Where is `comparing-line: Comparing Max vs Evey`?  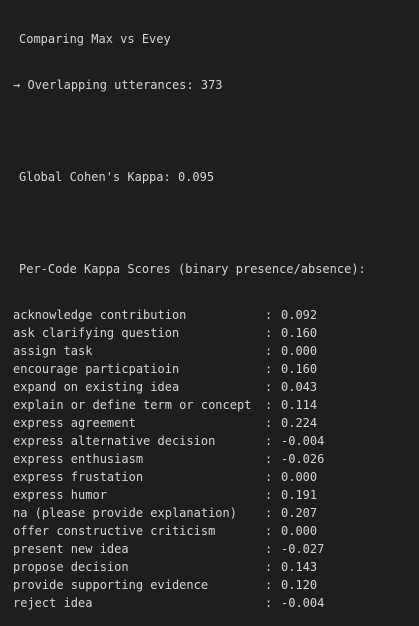 comparing-line: Comparing Max vs Evey is located at coordinates (95, 39).